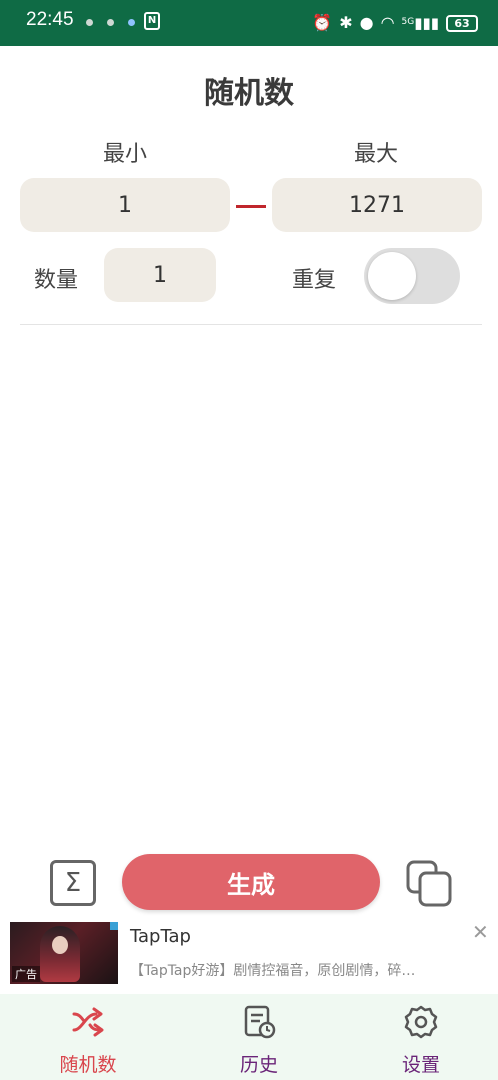 This screenshot has height=1080, width=498. What do you see at coordinates (125, 205) in the screenshot?
I see `min-input: 1` at bounding box center [125, 205].